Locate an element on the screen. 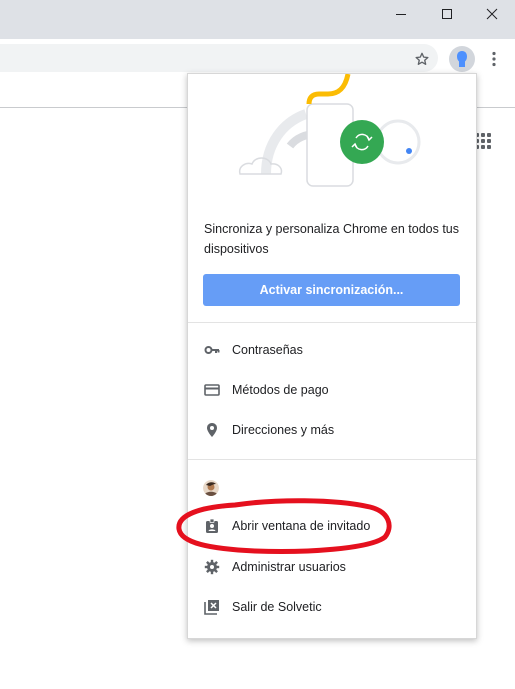  sync-illustration is located at coordinates (332, 139).